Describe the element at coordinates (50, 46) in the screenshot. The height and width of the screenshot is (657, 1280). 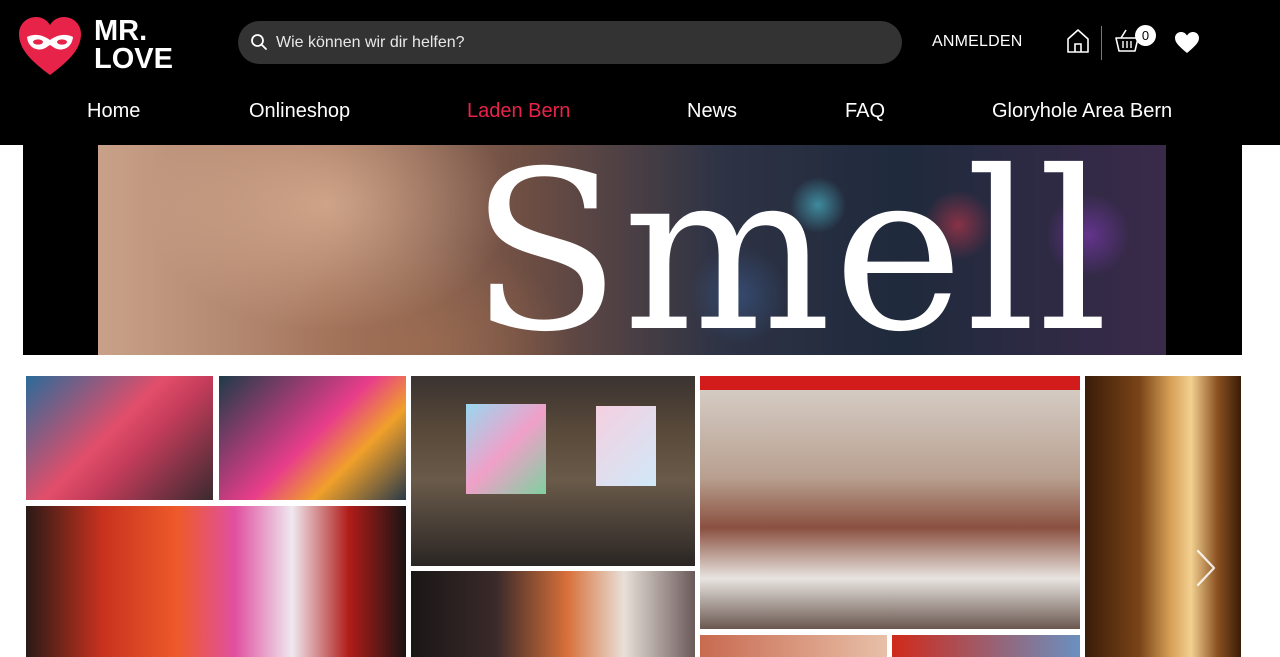
I see `mask-heart-logo-icon` at that location.